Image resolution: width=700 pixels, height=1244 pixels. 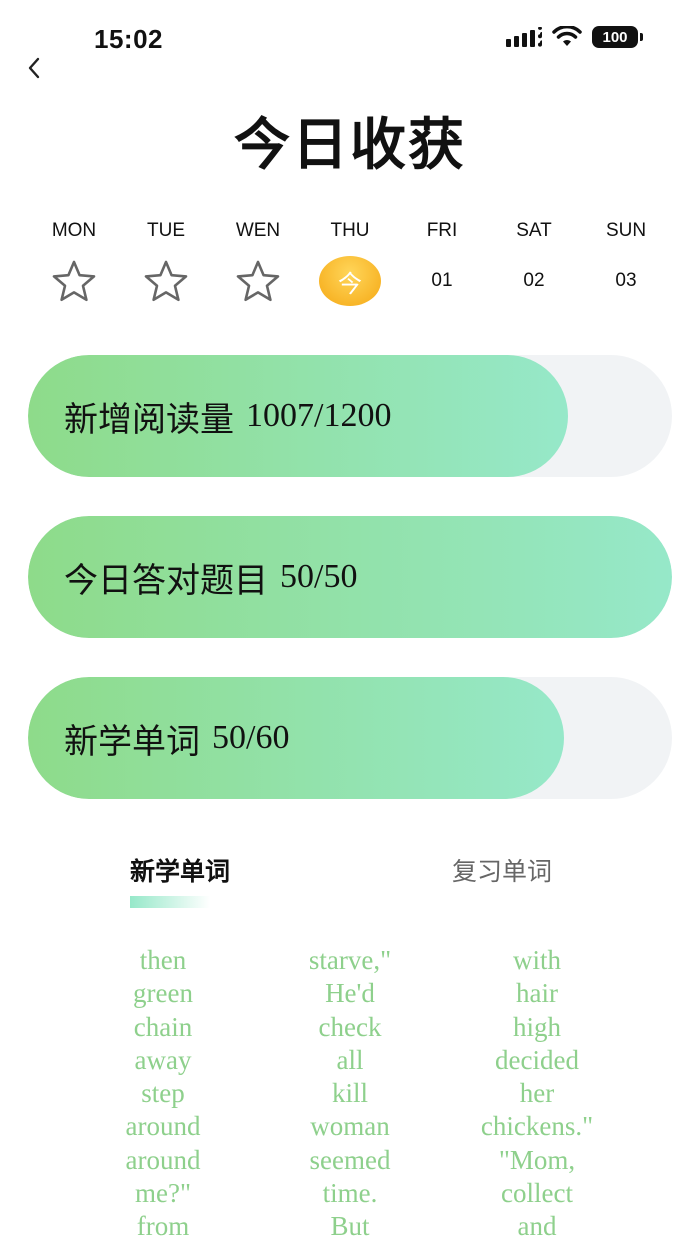 What do you see at coordinates (502, 870) in the screenshot?
I see `tab-review-words: 复习单词` at bounding box center [502, 870].